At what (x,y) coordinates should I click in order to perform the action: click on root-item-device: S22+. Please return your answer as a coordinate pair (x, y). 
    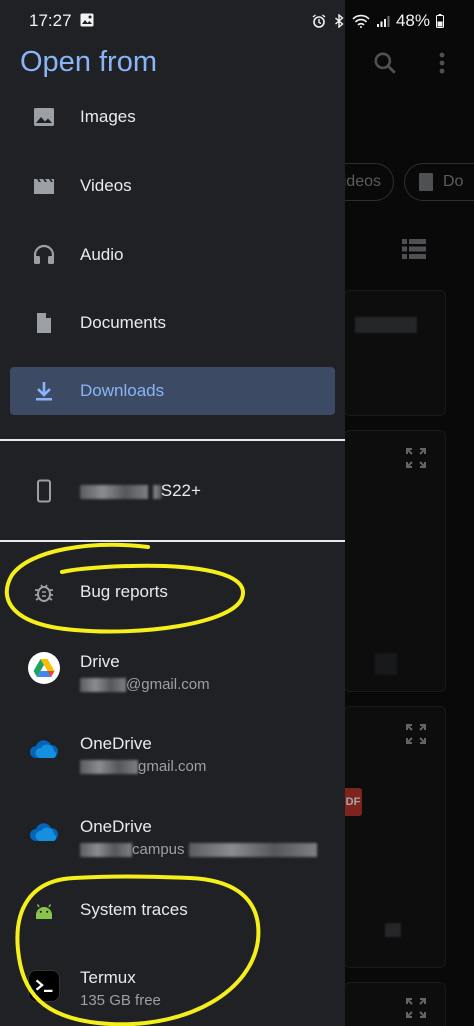
    Looking at the image, I should click on (172, 491).